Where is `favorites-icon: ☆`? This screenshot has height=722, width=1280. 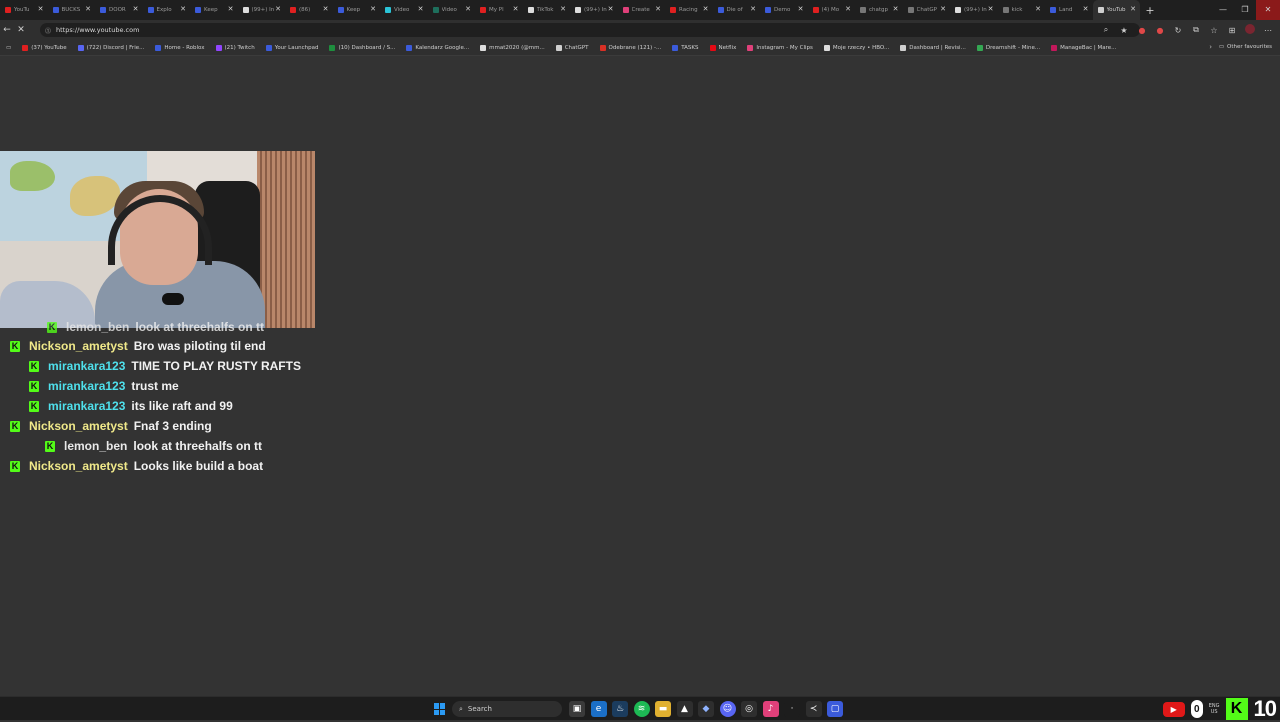 favorites-icon: ☆ is located at coordinates (1214, 30).